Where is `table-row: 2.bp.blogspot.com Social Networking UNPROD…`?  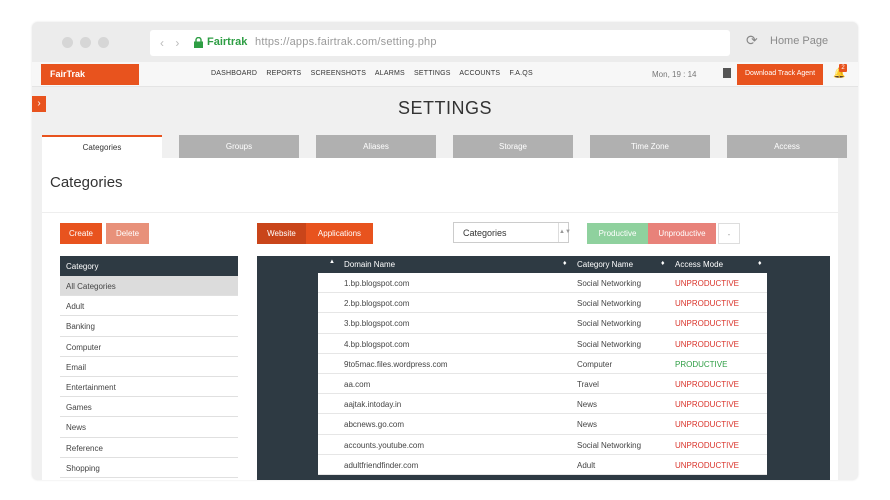
table-row: 2.bp.blogspot.com Social Networking UNPROD… is located at coordinates (542, 303).